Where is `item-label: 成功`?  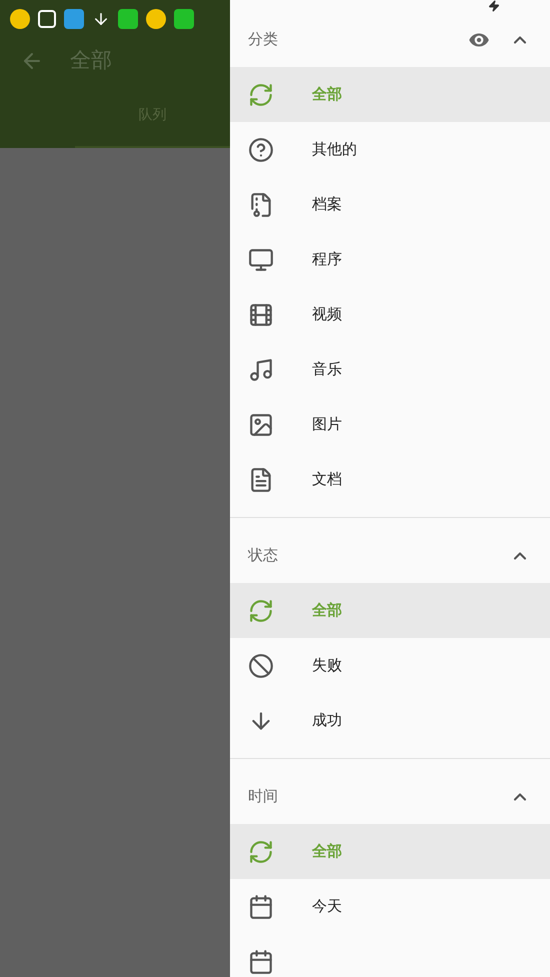 item-label: 成功 is located at coordinates (327, 721).